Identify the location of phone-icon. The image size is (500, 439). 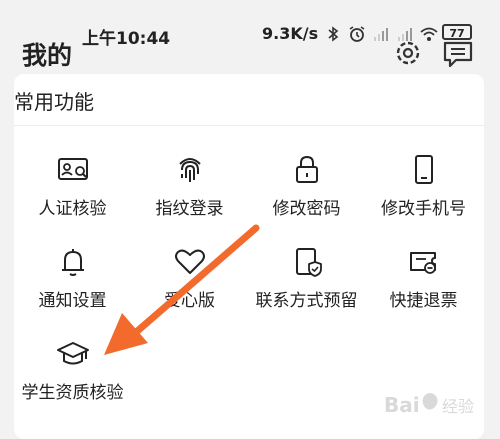
(424, 170).